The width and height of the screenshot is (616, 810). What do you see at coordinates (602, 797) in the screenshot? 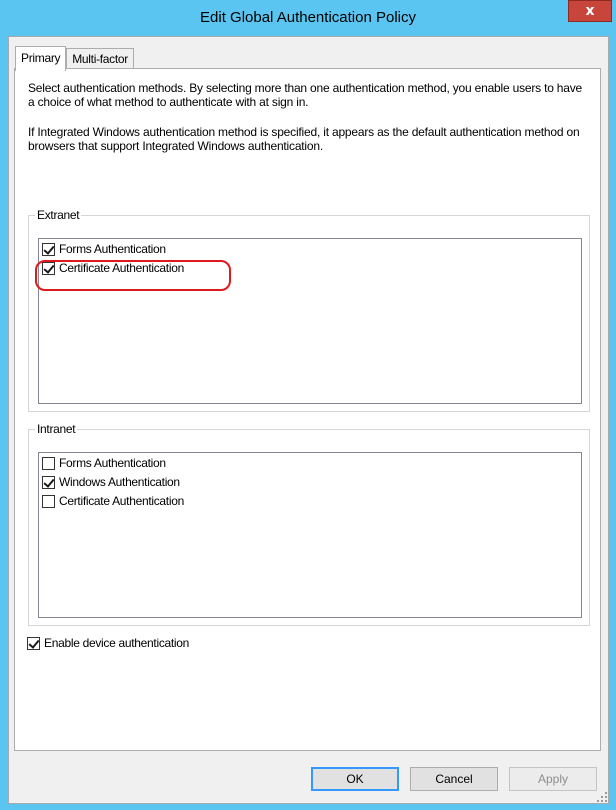
I see `resize-grip-icon` at bounding box center [602, 797].